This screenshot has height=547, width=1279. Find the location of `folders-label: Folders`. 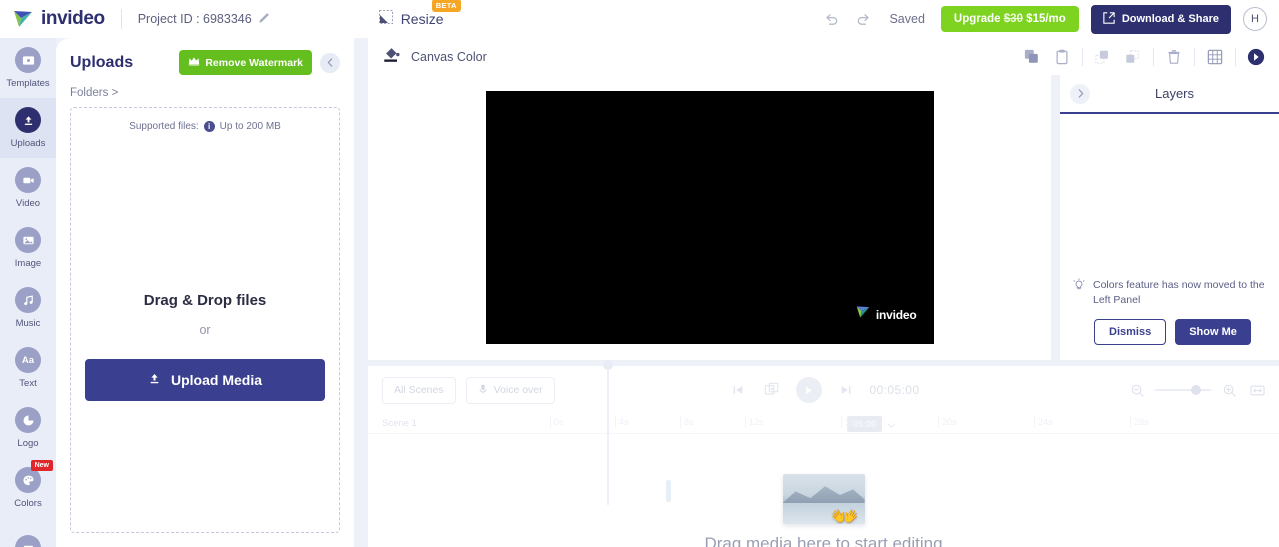

folders-label: Folders is located at coordinates (89, 93).